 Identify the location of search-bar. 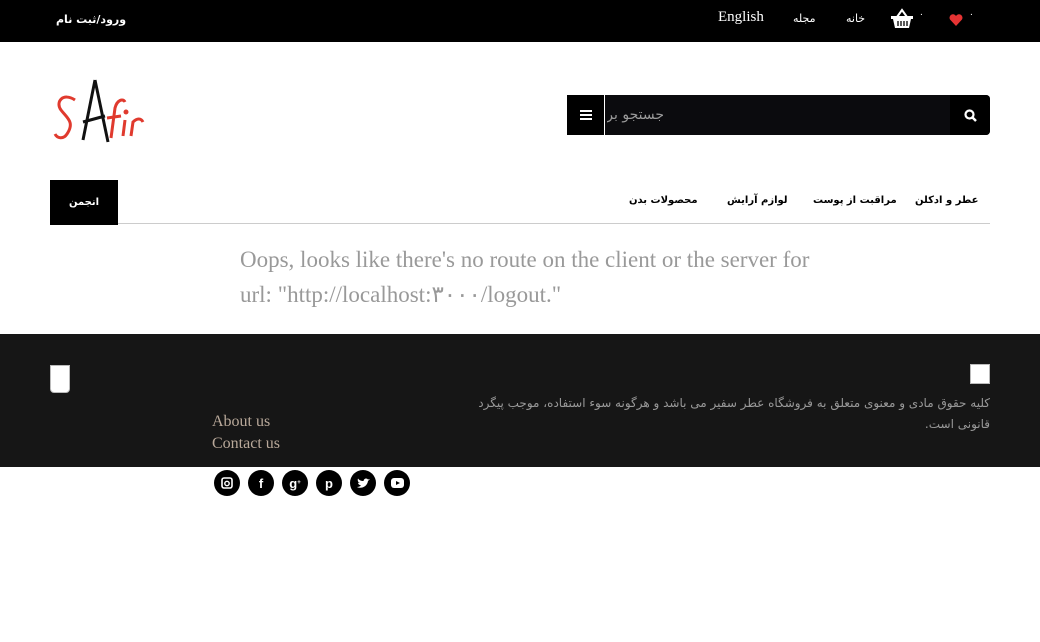
(778, 115).